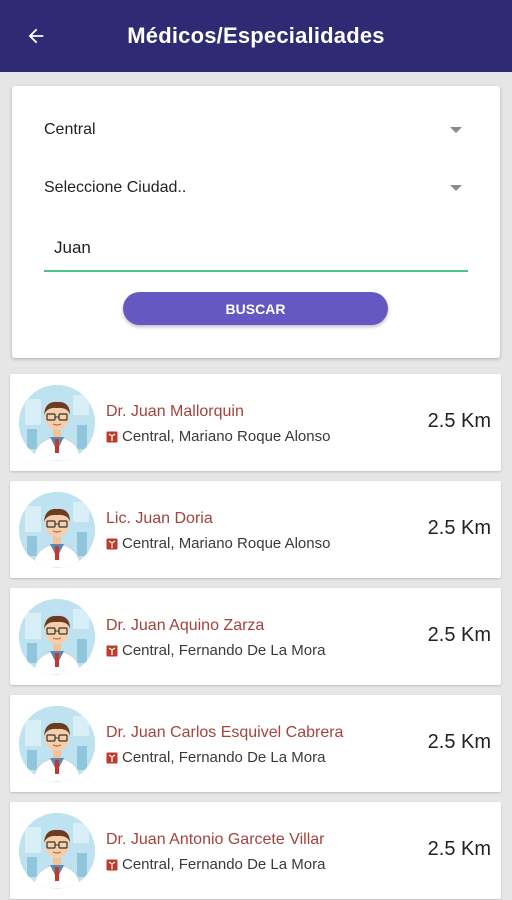 The width and height of the screenshot is (512, 900). What do you see at coordinates (185, 625) in the screenshot?
I see `doctor-name: Dr. Juan Aquino Zarza` at bounding box center [185, 625].